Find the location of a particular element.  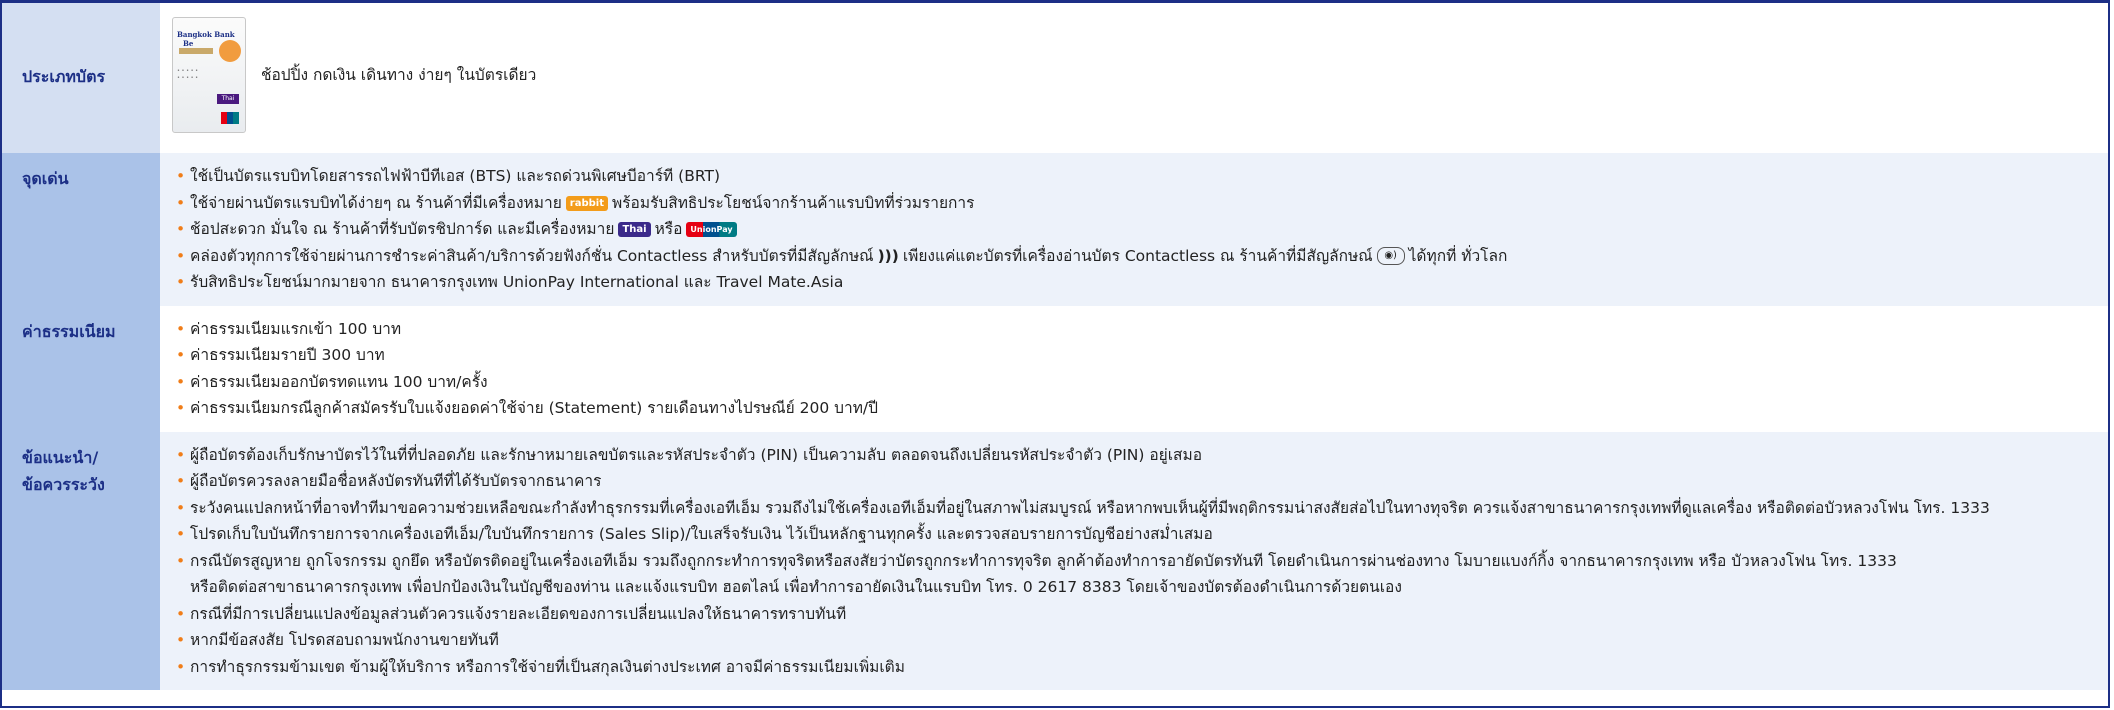

list-item: ค่าธรรมเนียมออกบัตรทดแทน 100 บาท/ครั้ง is located at coordinates (1138, 382).